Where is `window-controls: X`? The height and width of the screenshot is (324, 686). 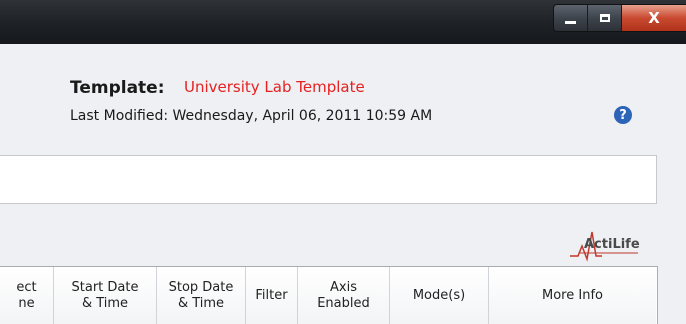 window-controls: X is located at coordinates (619, 18).